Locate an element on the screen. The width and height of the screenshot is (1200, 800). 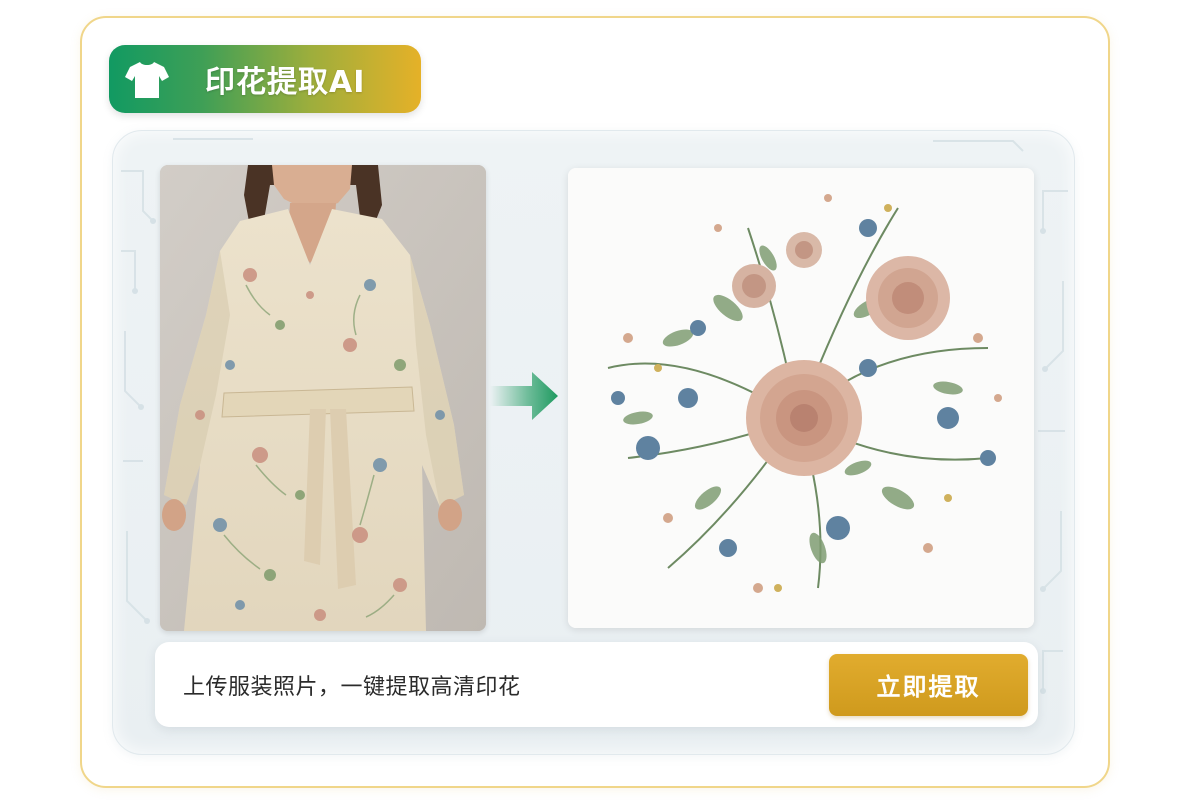
t-shirt-icon is located at coordinates (147, 80).